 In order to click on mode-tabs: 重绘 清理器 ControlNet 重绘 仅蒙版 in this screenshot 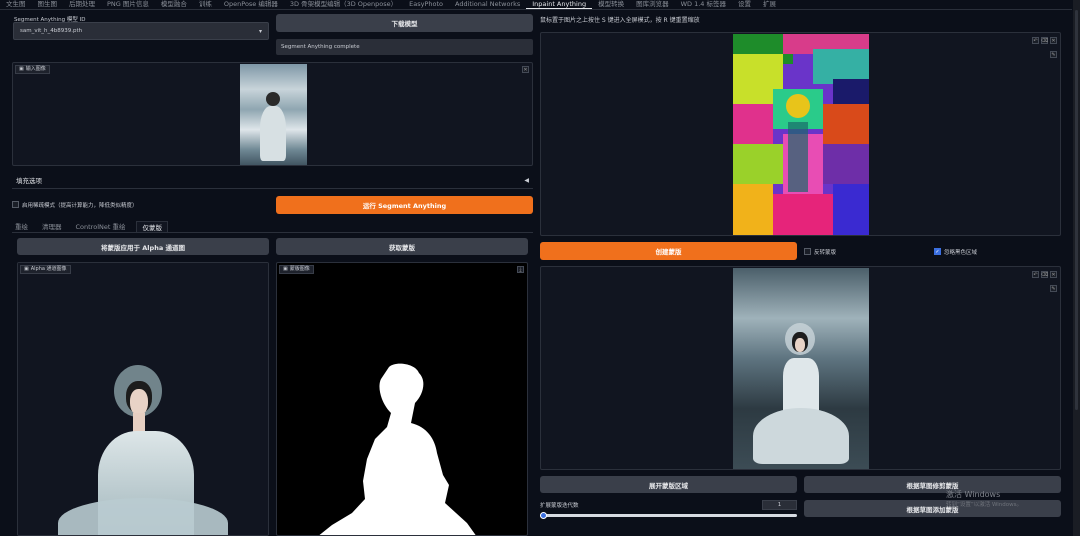, I will do `click(272, 227)`.